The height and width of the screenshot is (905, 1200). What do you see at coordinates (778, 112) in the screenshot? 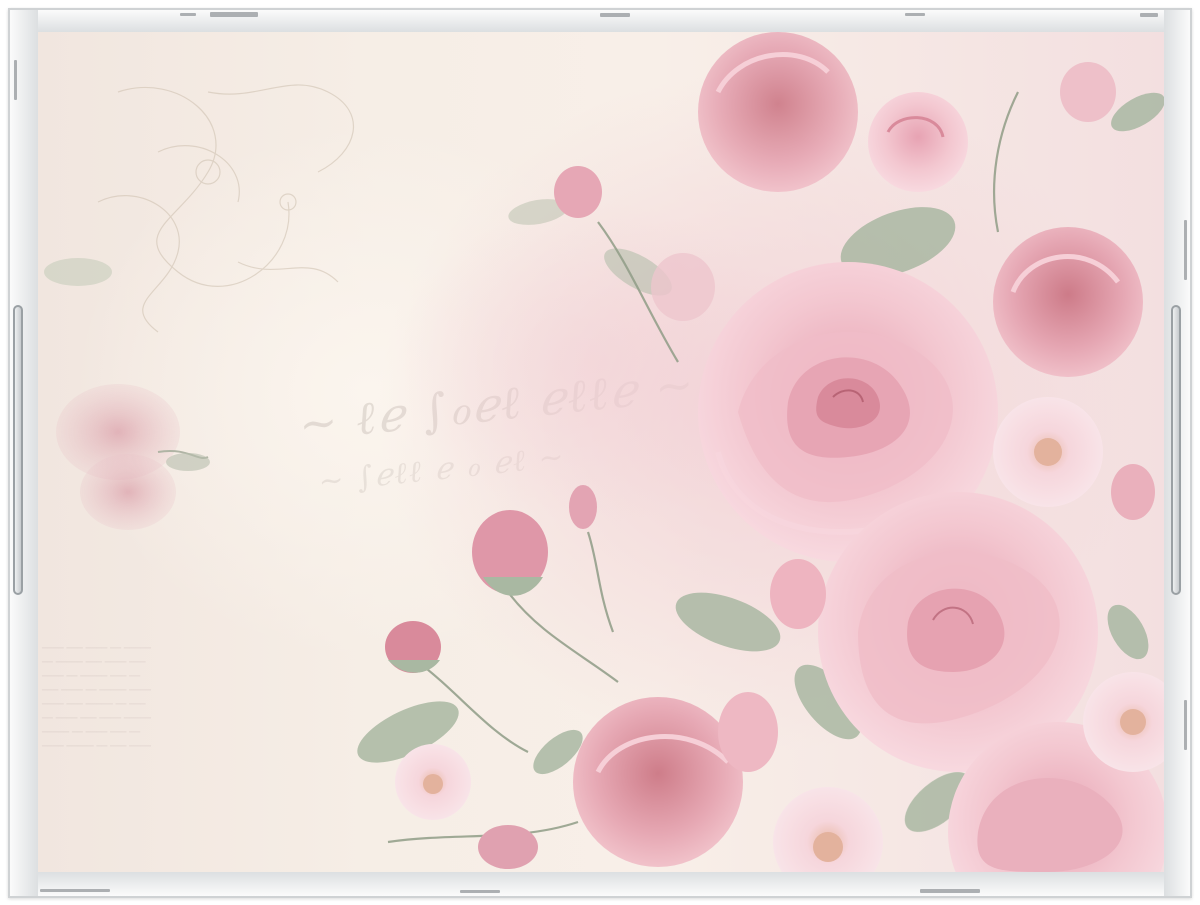
I see `pink-flower-top` at bounding box center [778, 112].